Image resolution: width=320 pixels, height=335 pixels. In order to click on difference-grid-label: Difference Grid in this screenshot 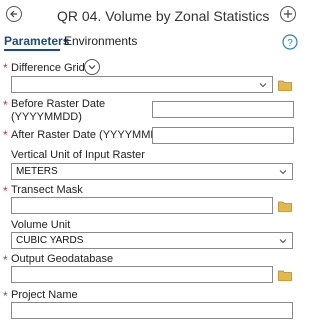, I will do `click(48, 68)`.